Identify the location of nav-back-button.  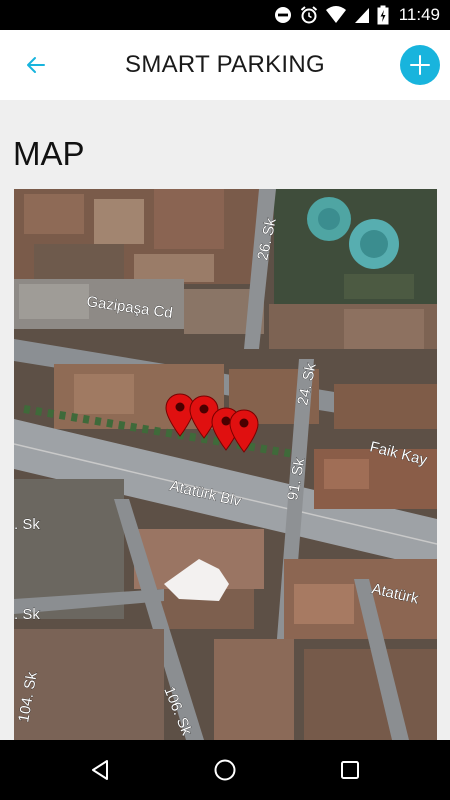
(100, 770).